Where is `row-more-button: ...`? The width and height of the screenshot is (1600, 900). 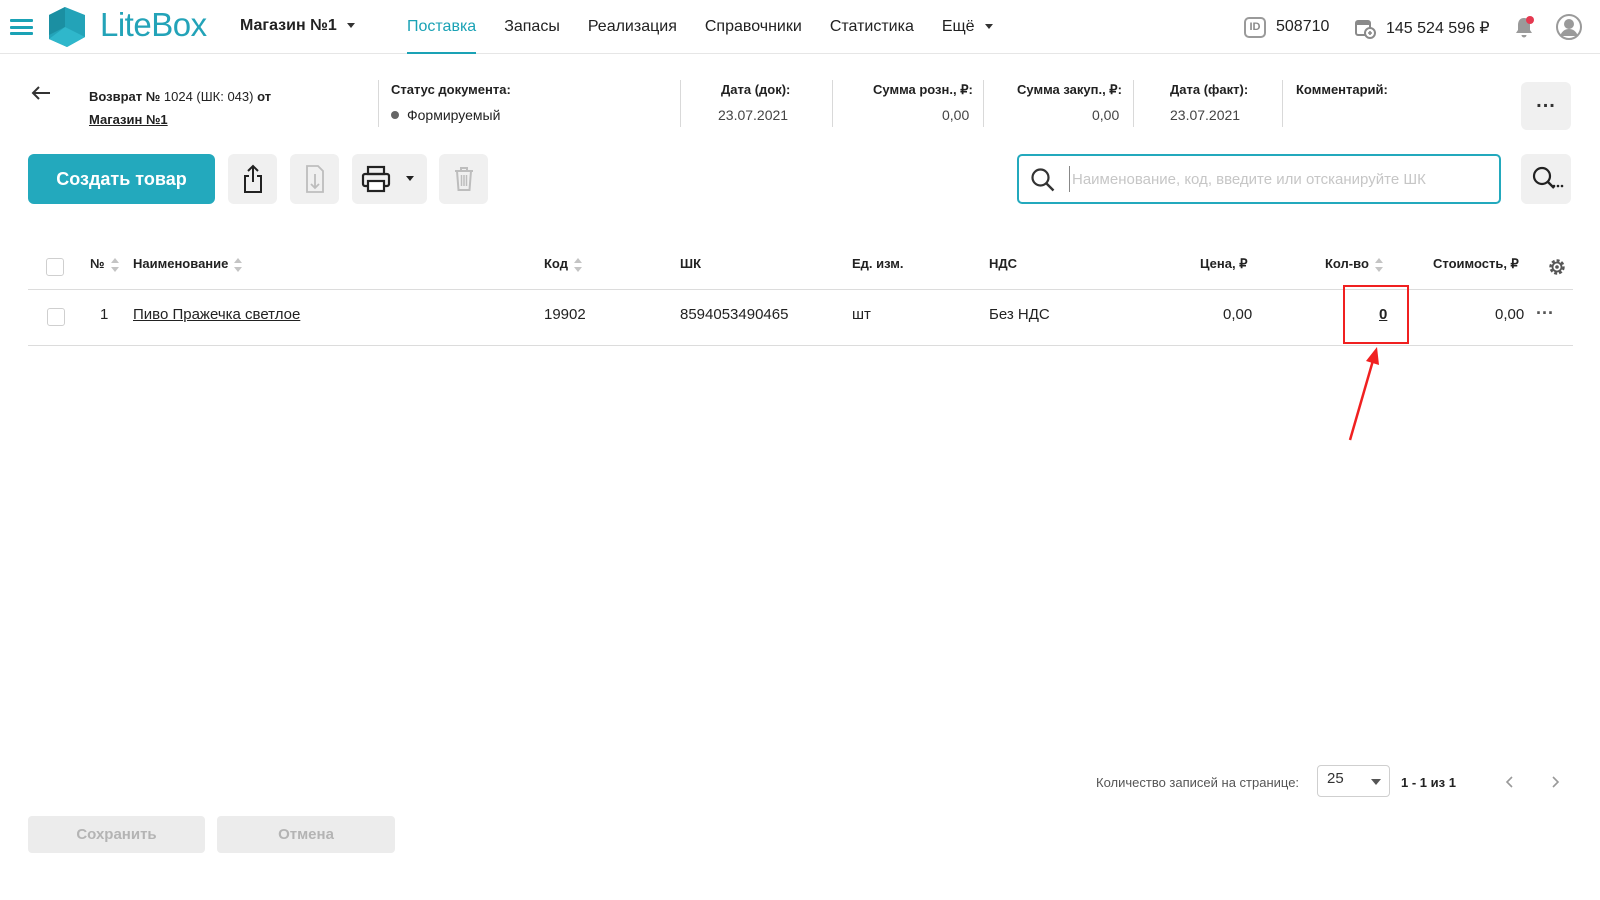 row-more-button: ... is located at coordinates (1548, 310).